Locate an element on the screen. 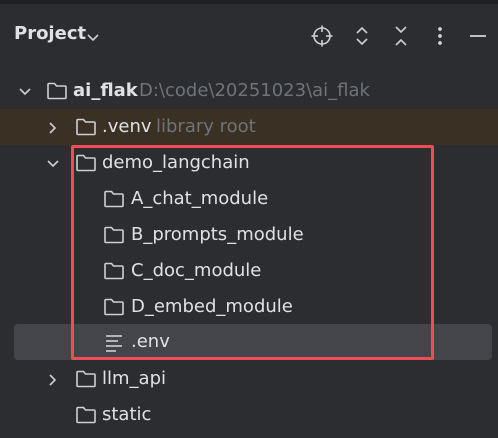 This screenshot has width=498, height=438. tree-row-b-prompts-module: B_prompts_module is located at coordinates (249, 235).